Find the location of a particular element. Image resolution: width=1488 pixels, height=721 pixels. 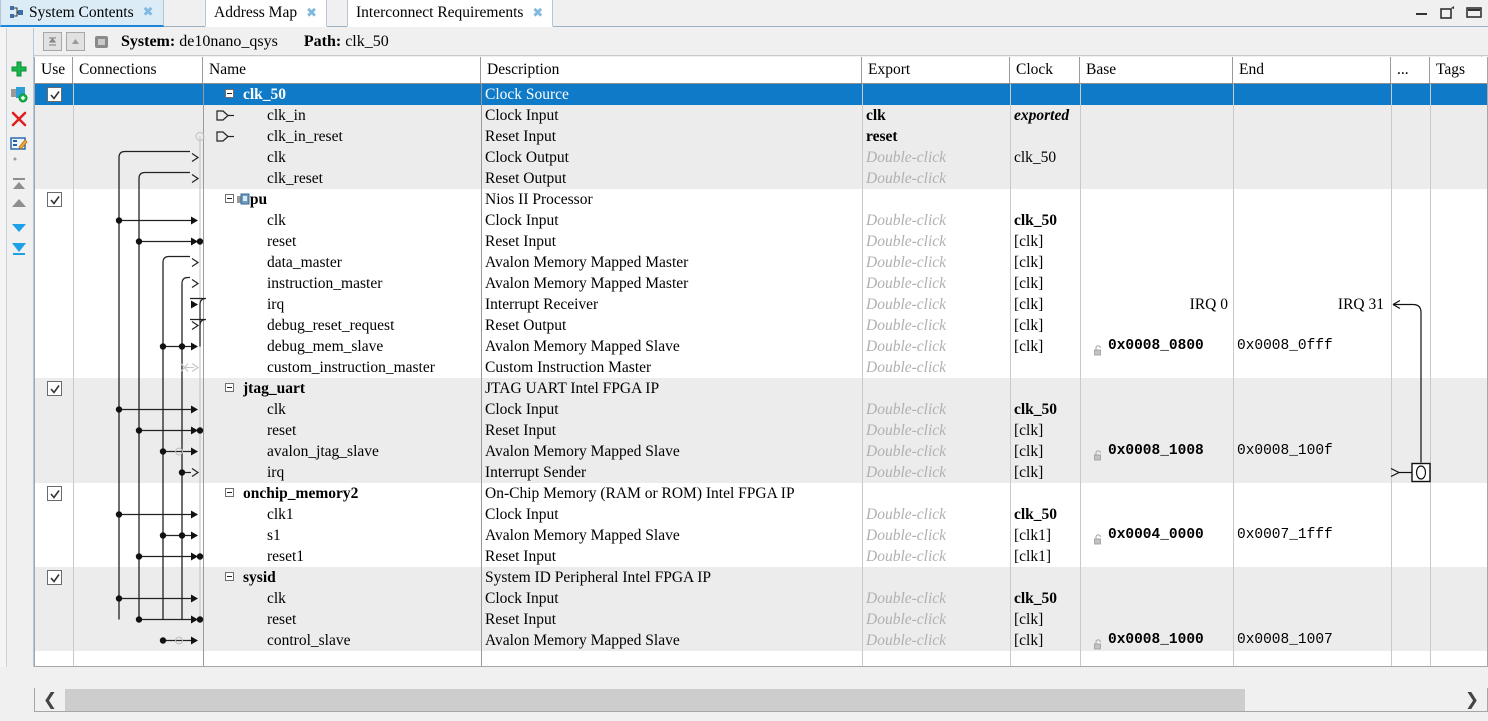

cell-name: debug_reset_request is located at coordinates (386, 325).